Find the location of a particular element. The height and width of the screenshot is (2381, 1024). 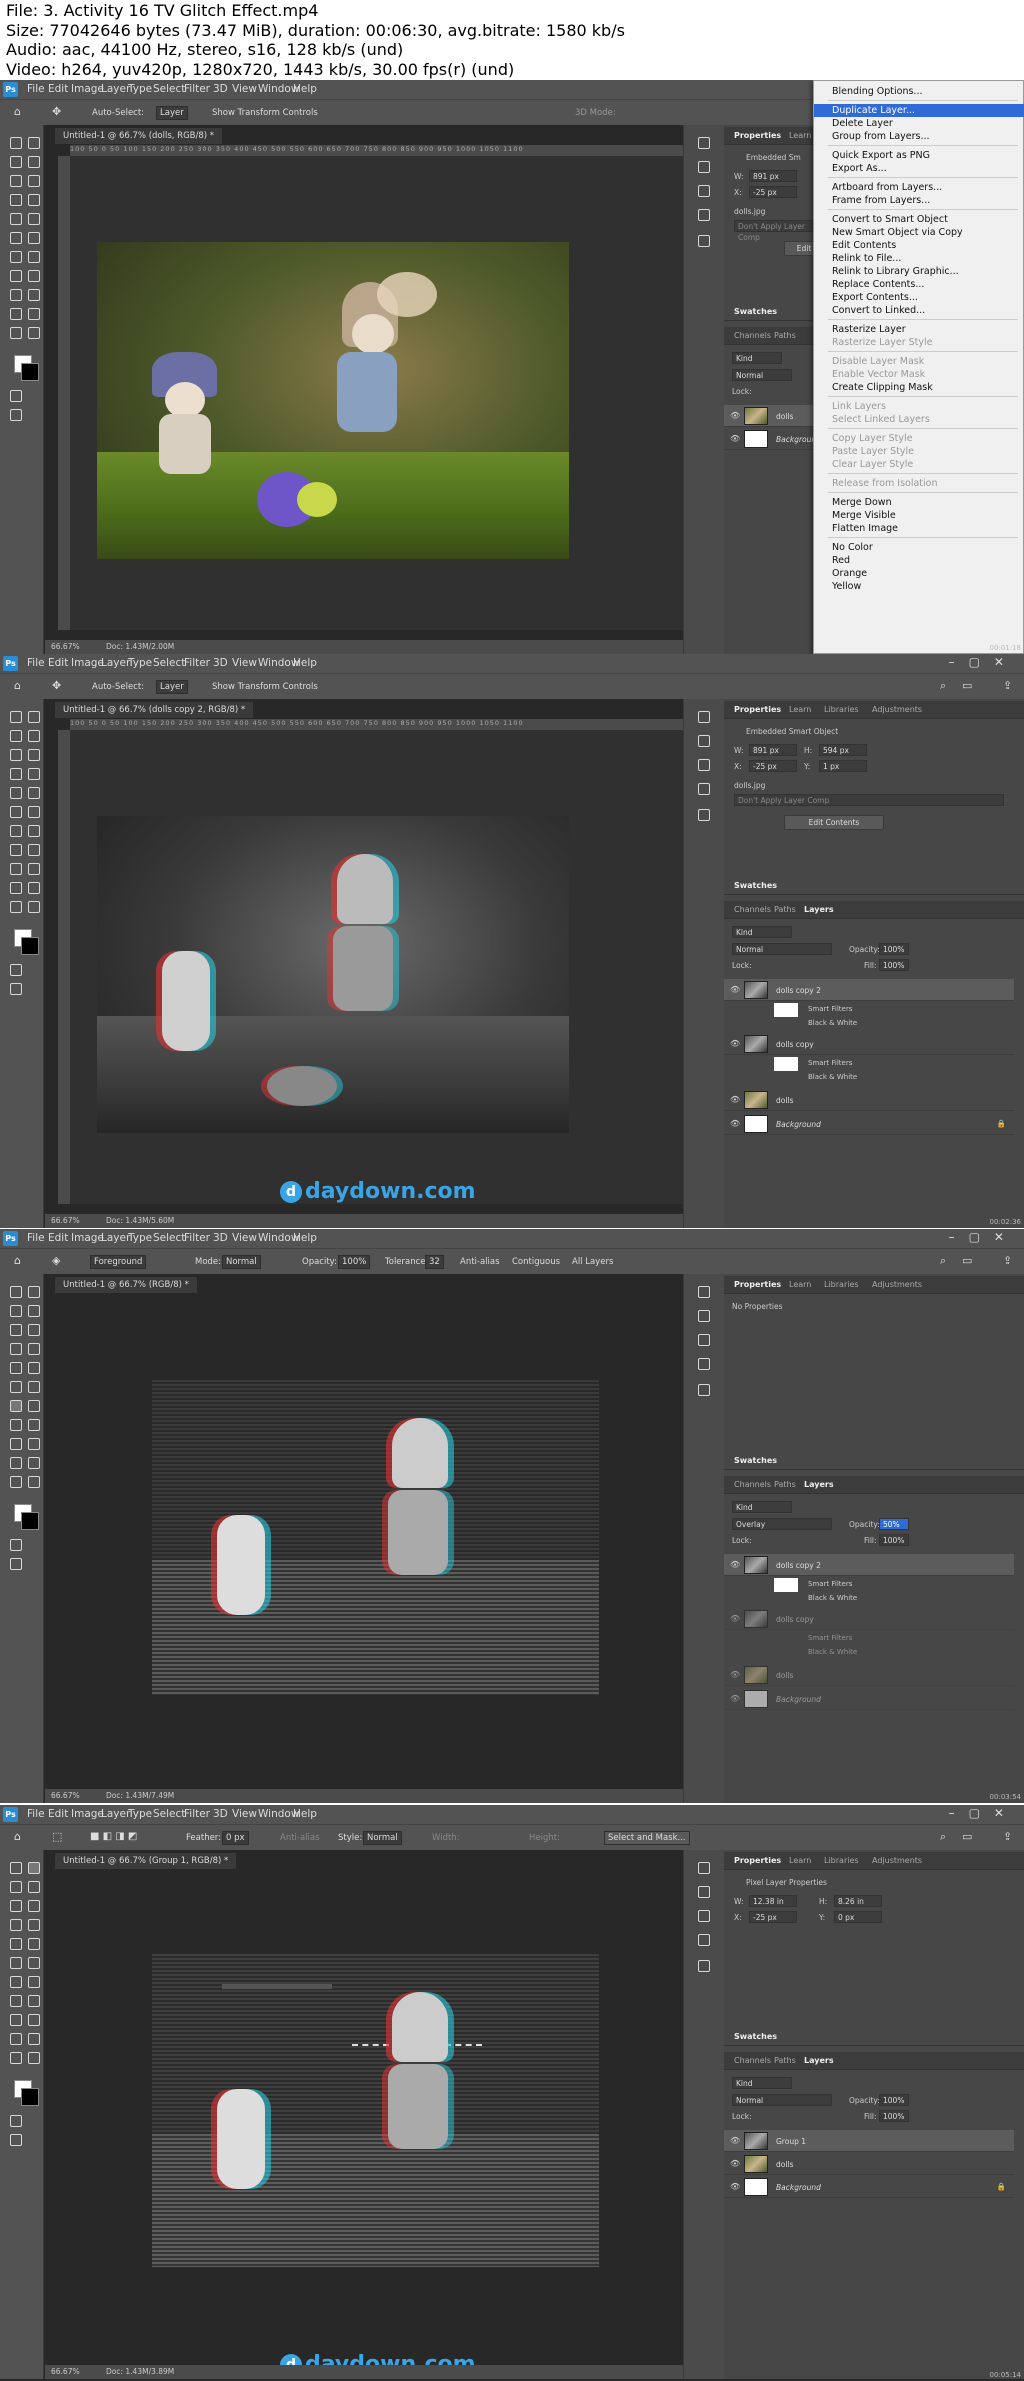

workspace-icon: ▭ is located at coordinates (967, 1260).